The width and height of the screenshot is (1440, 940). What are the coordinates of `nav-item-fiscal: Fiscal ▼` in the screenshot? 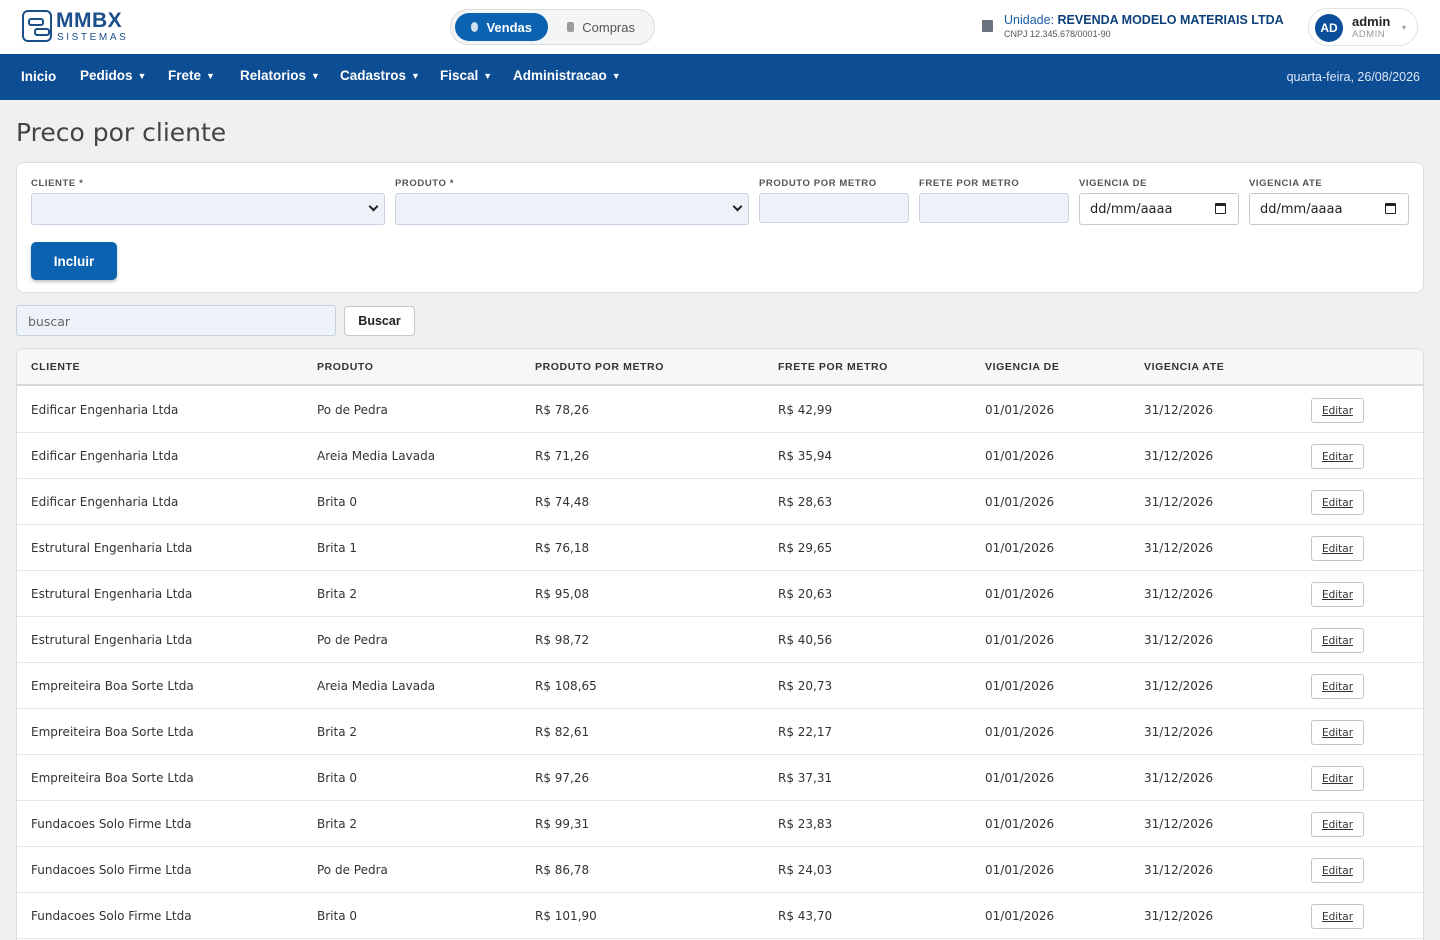 It's located at (466, 75).